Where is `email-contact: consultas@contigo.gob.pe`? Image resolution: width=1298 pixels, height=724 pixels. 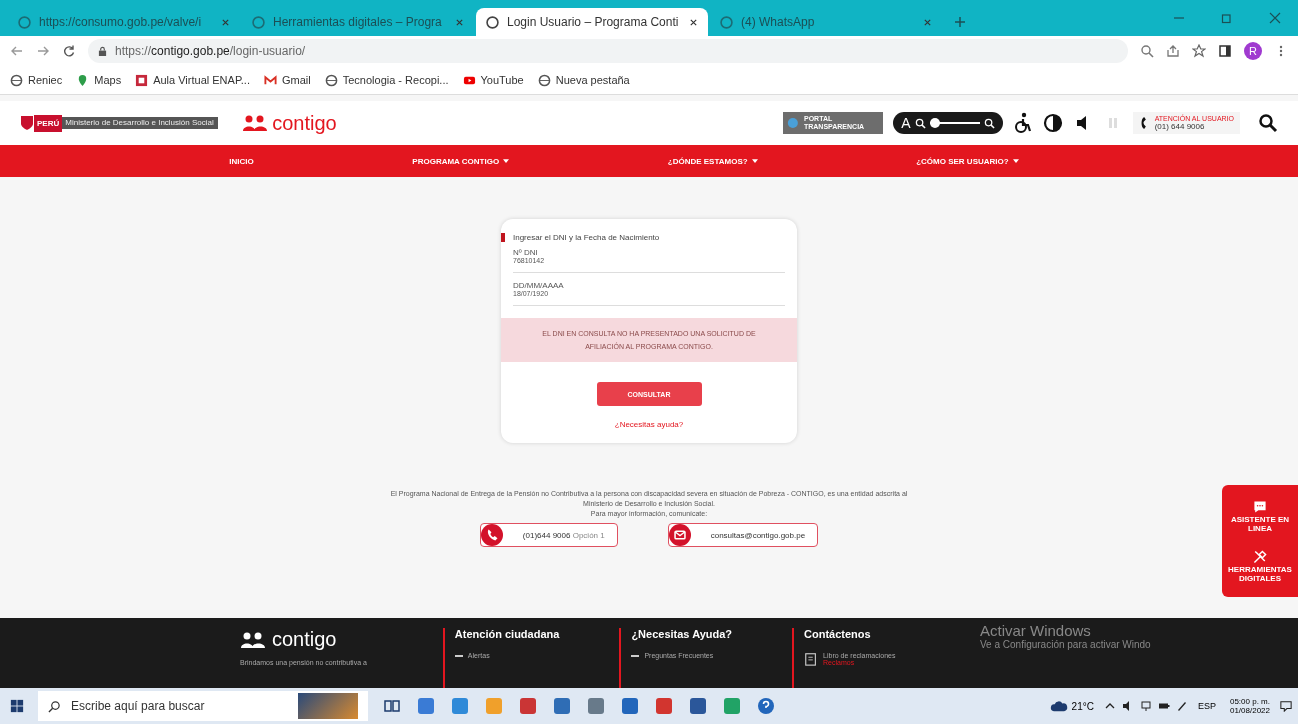
email-contact: consultas@contigo.gob.pe is located at coordinates (743, 535).